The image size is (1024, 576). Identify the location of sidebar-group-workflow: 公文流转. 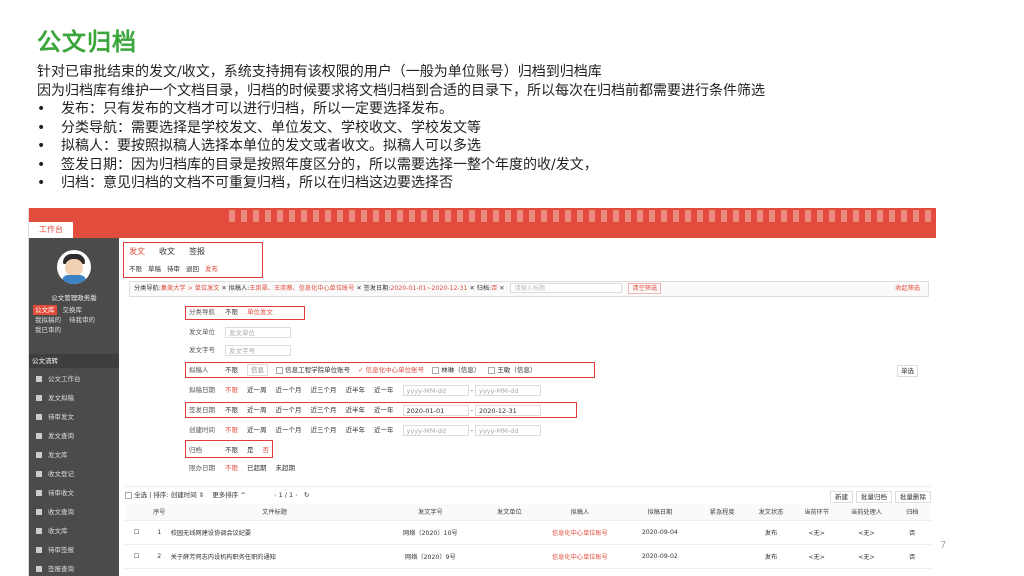
(74, 361).